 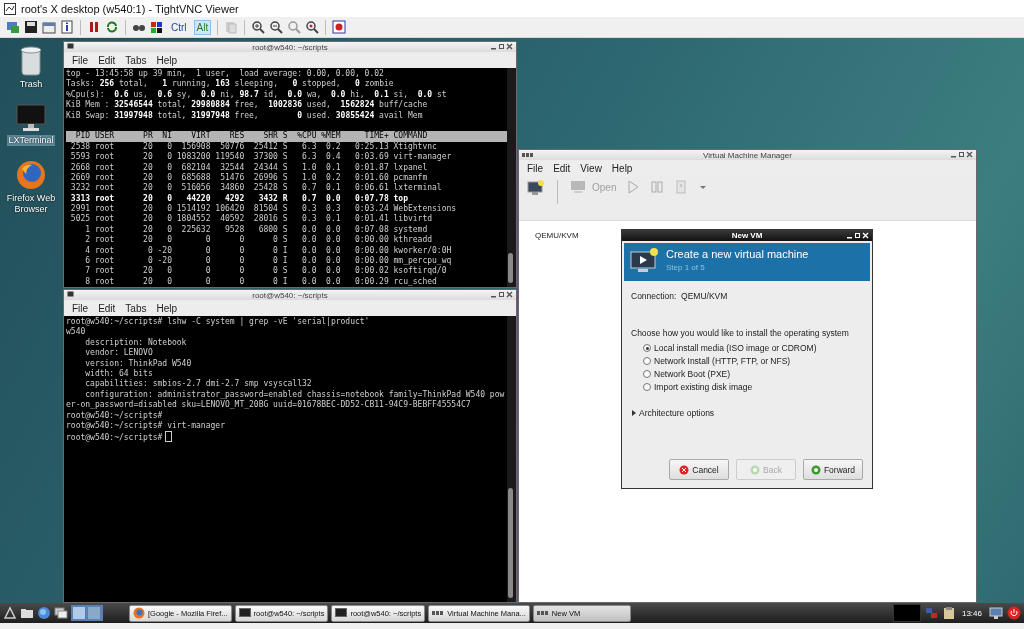 What do you see at coordinates (27, 613) in the screenshot?
I see `folder-icon` at bounding box center [27, 613].